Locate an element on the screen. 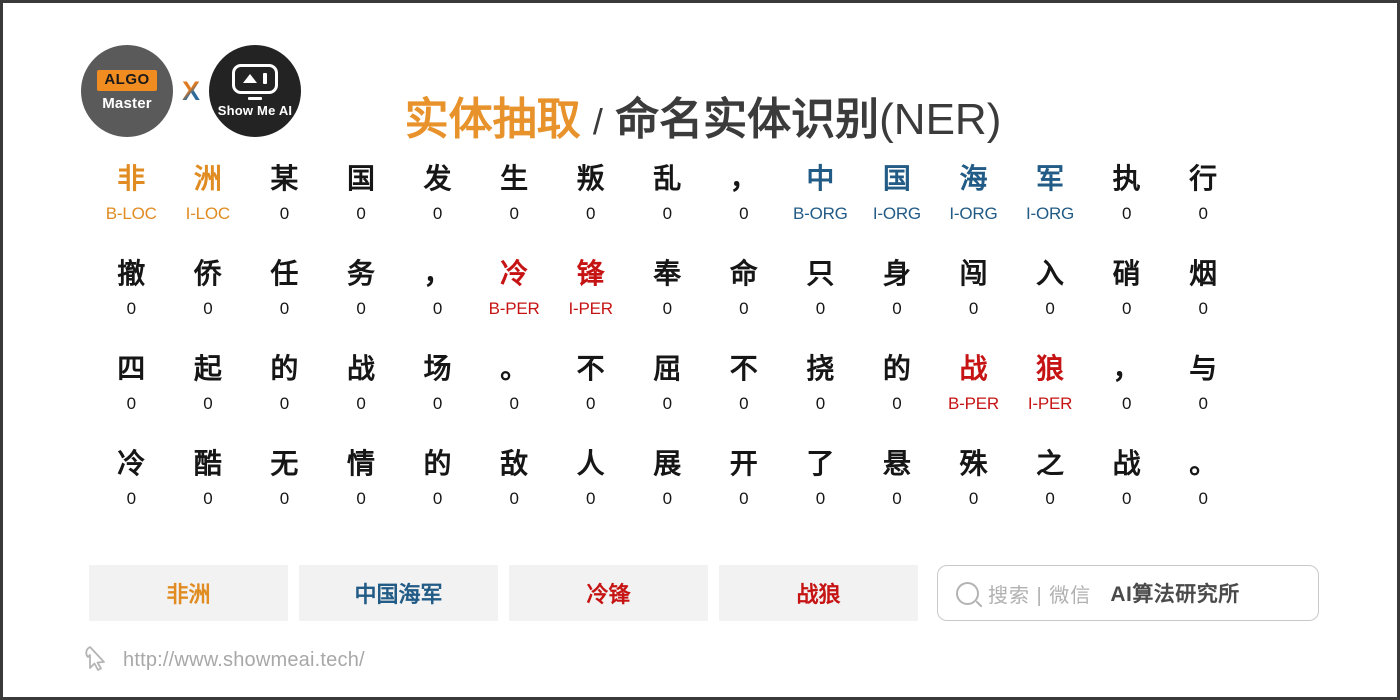 Image resolution: width=1400 pixels, height=700 pixels. token-char: 务 is located at coordinates (360, 273).